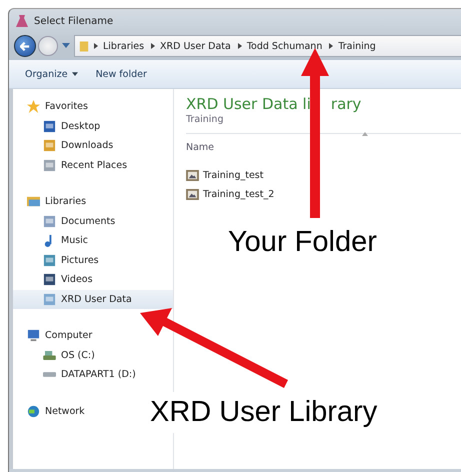 The width and height of the screenshot is (461, 472). I want to click on nav-item: Documents, so click(93, 221).